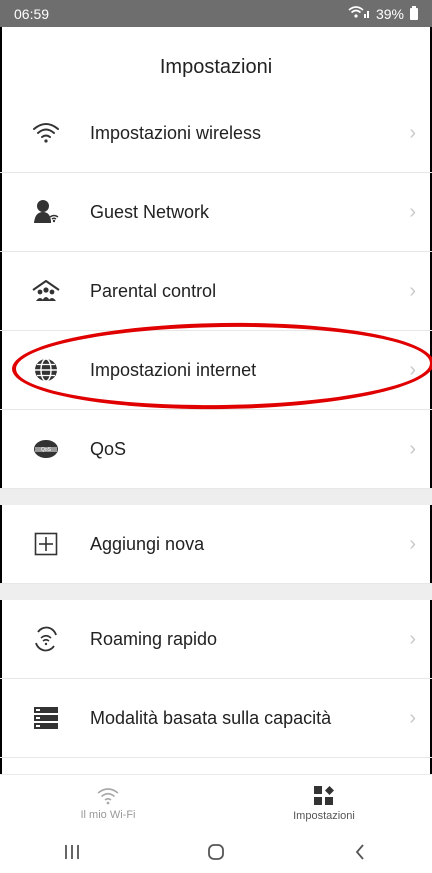  What do you see at coordinates (216, 449) in the screenshot?
I see `settings-item-qos: QoS QoS ›` at bounding box center [216, 449].